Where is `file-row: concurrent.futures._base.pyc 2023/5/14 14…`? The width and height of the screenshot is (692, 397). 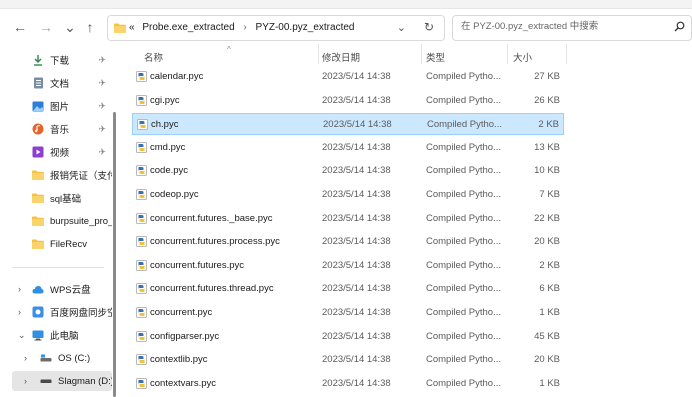
file-row: concurrent.futures._base.pyc 2023/5/14 14… is located at coordinates (348, 219).